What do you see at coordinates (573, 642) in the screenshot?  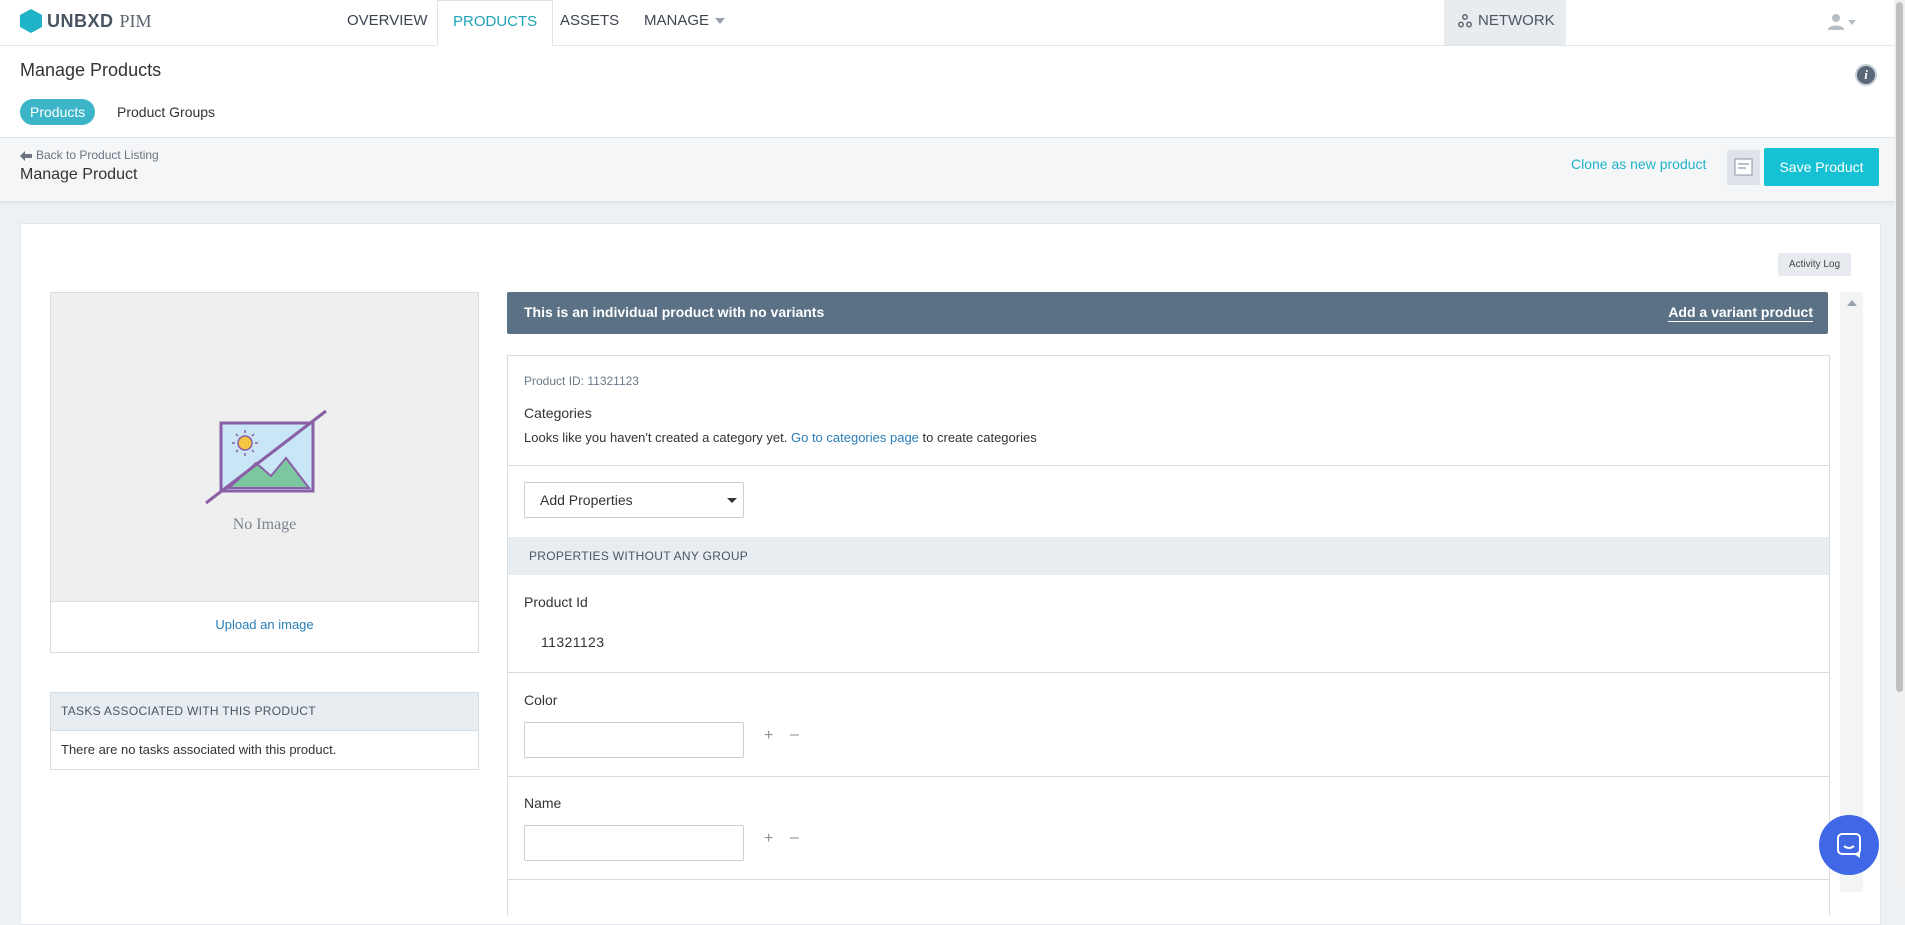 I see `field-value-product-id: 11321123` at bounding box center [573, 642].